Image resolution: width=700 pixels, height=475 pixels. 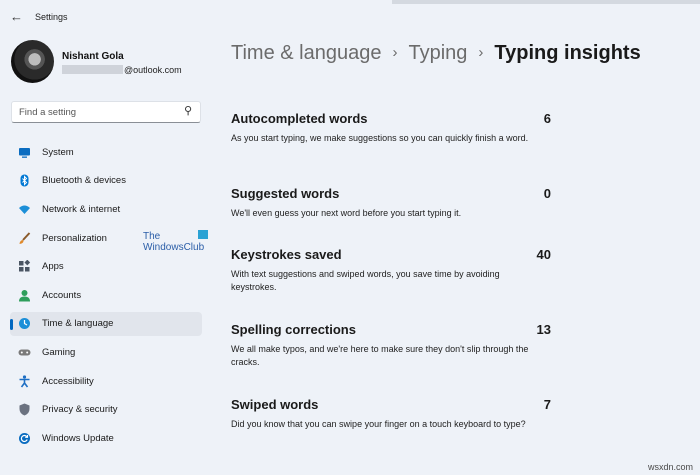 I want to click on breadcrumb-typing: Typing, so click(x=437, y=53).